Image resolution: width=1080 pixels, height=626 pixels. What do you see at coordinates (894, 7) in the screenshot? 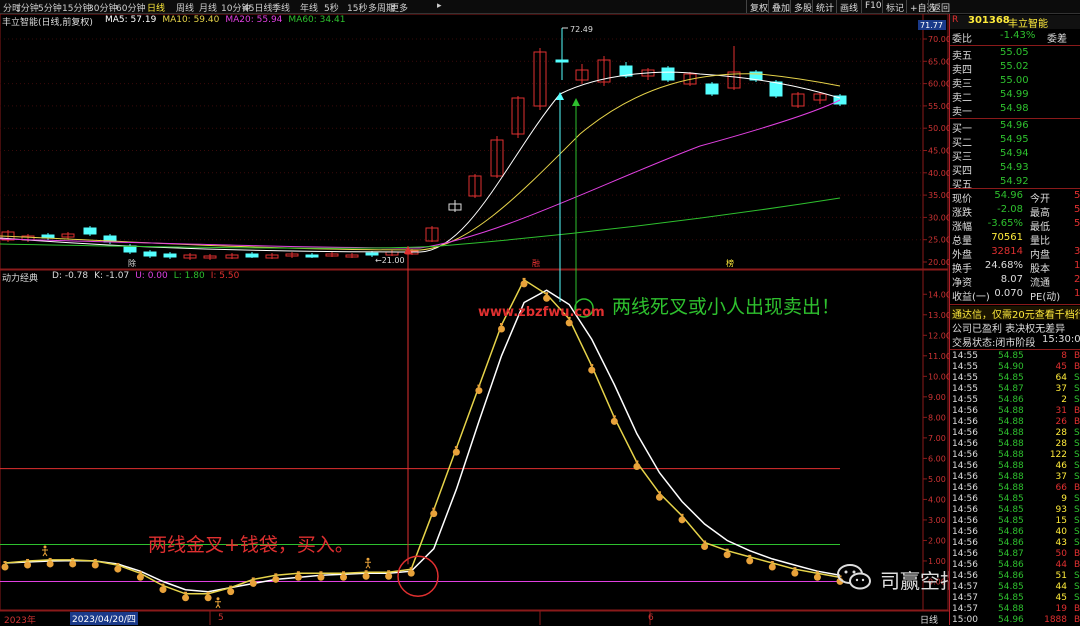
I see `toolbar-btn-6: 标记` at bounding box center [894, 7].